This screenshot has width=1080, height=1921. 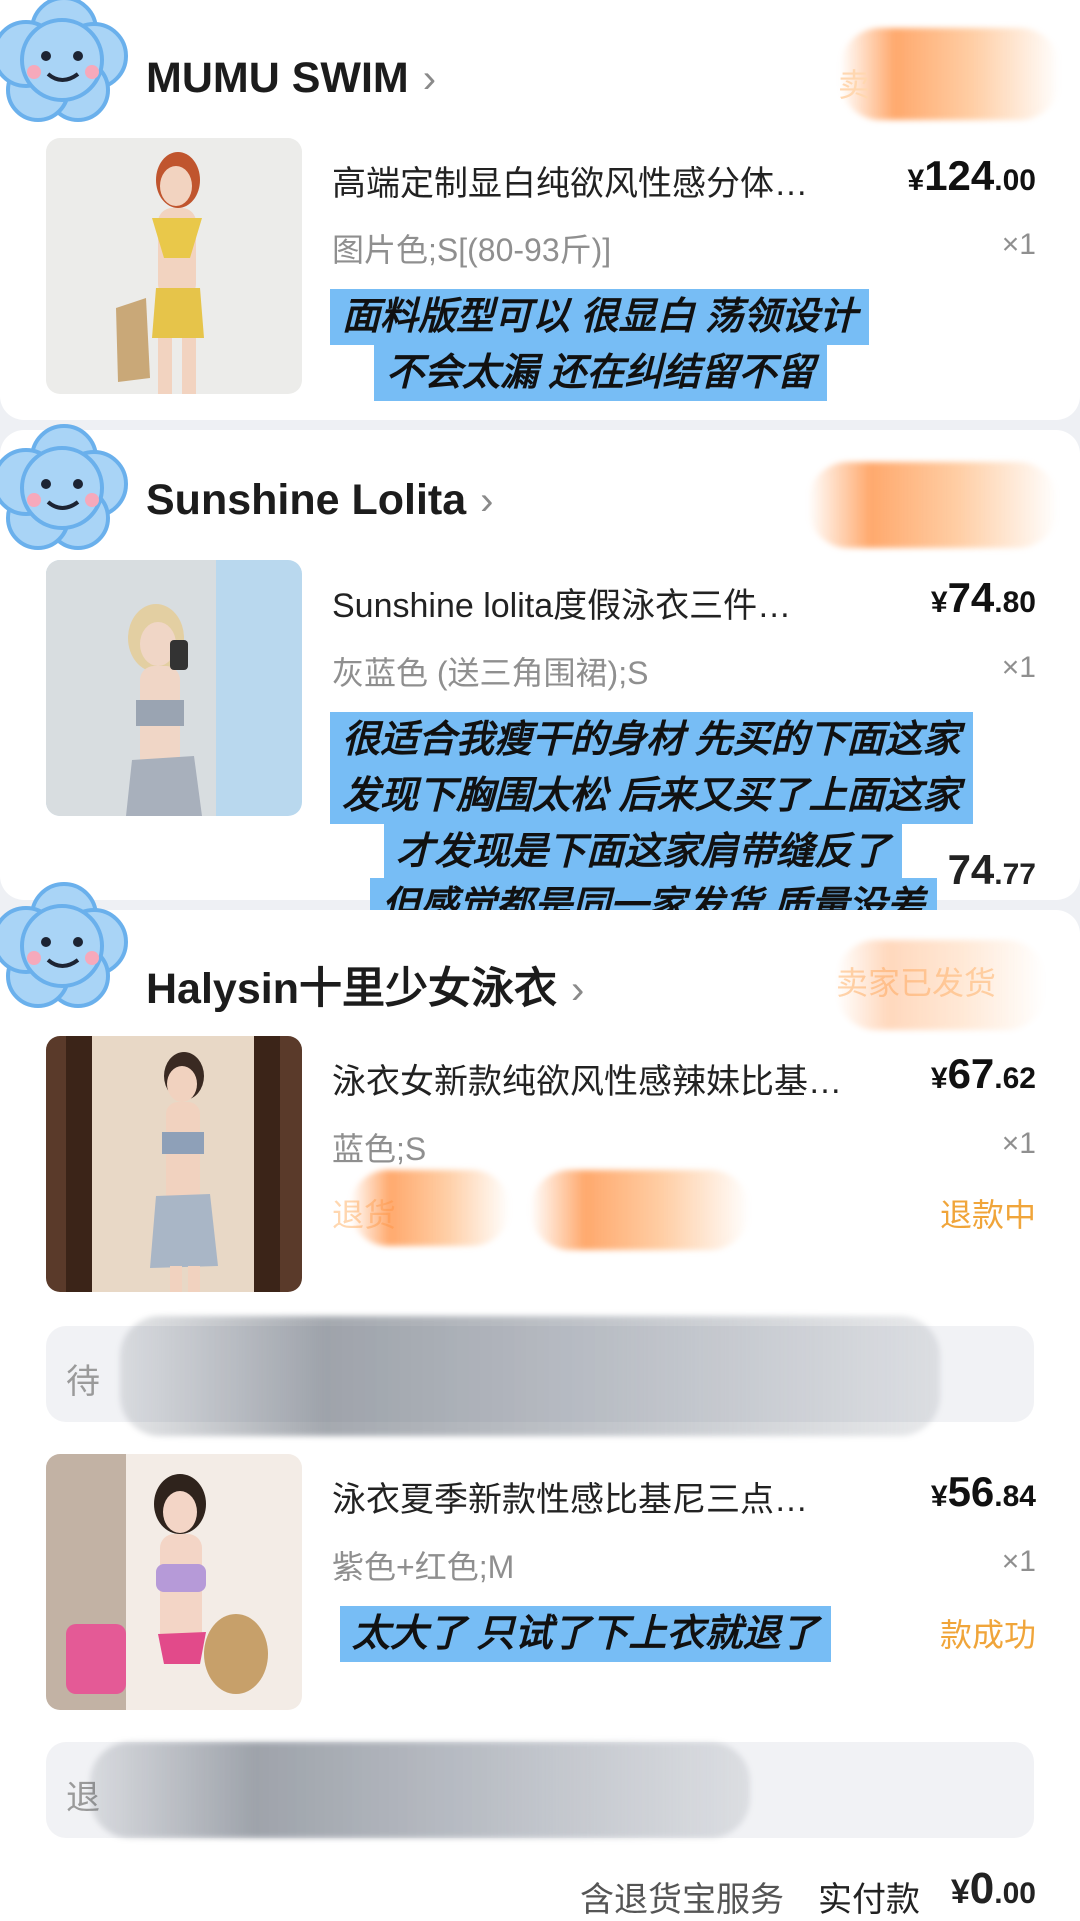 I want to click on return-service-label: 含退货宝服务, so click(x=682, y=1900).